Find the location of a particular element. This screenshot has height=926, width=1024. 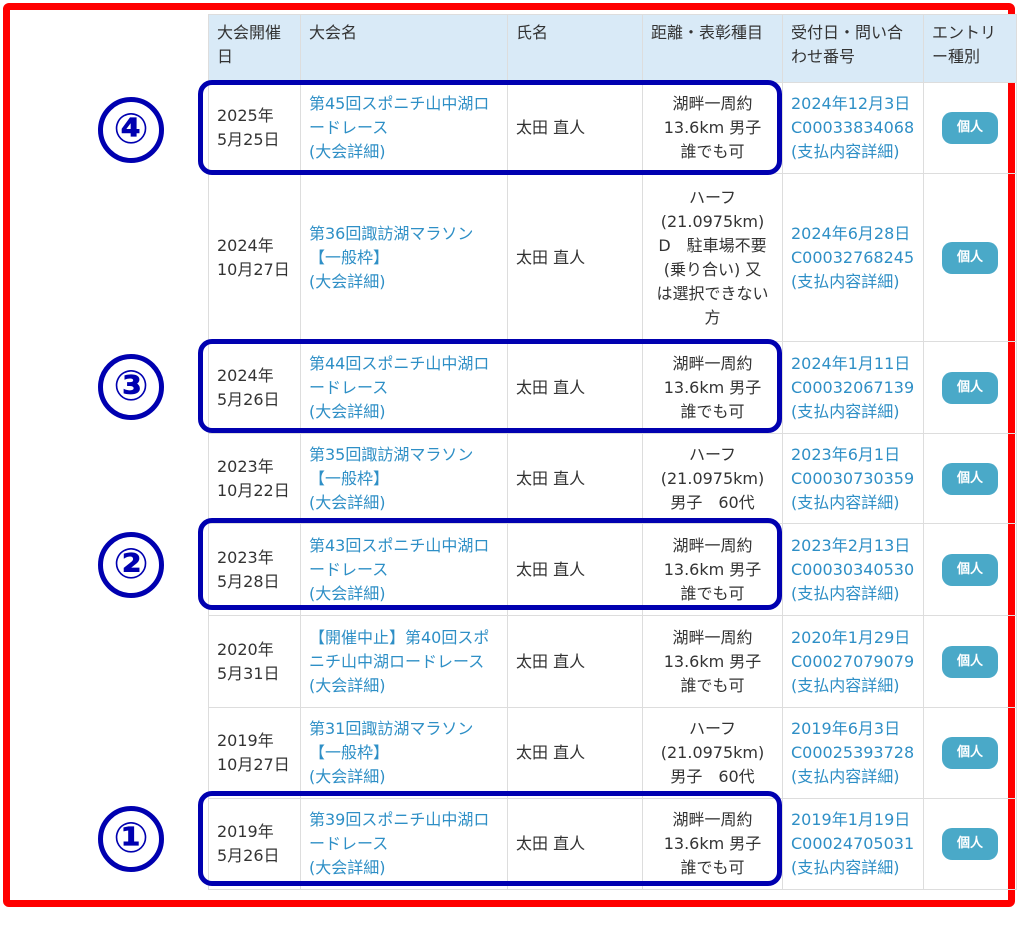

receipt-date-link: 2023年2月13日 is located at coordinates (853, 546).